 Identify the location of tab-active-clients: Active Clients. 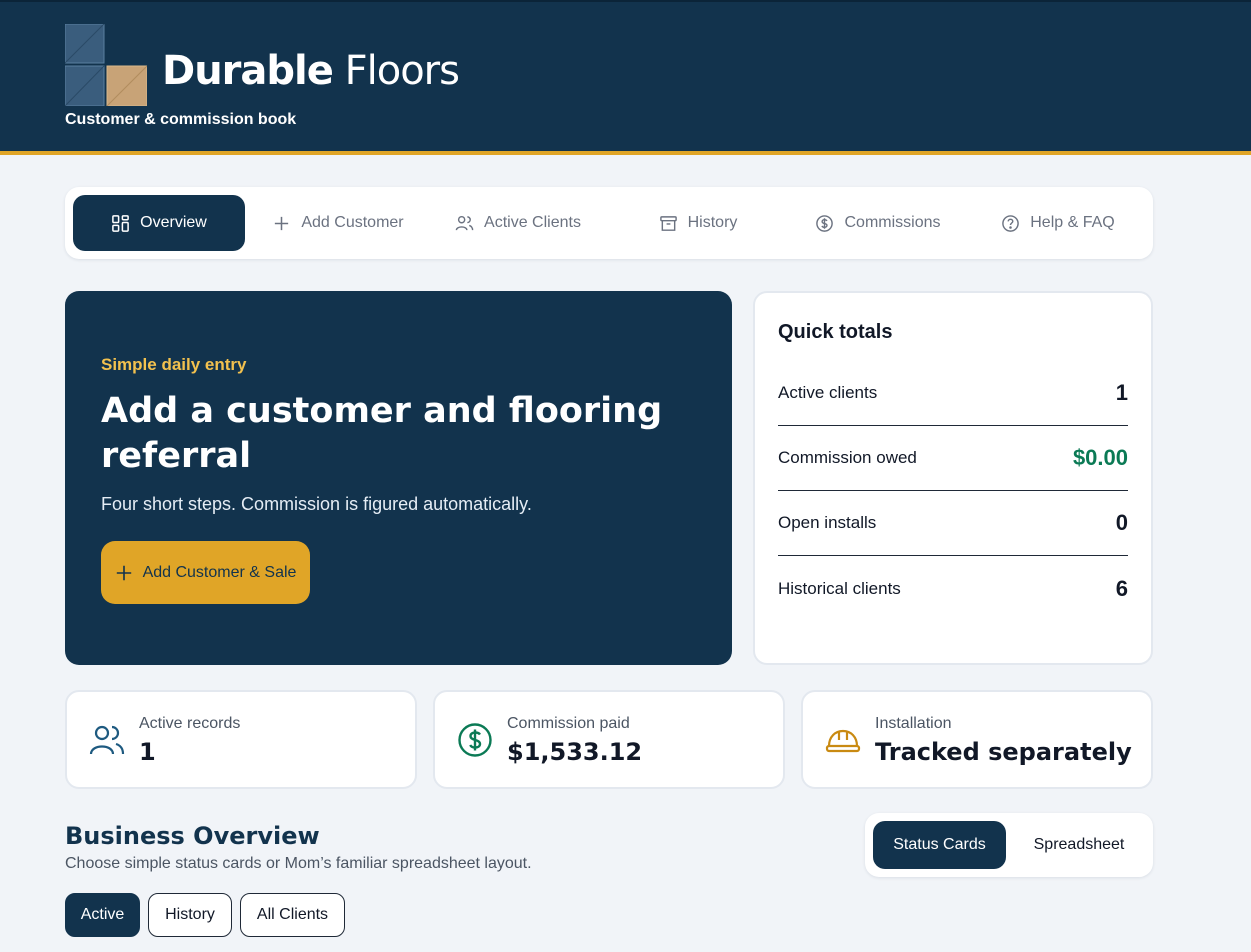
(518, 223).